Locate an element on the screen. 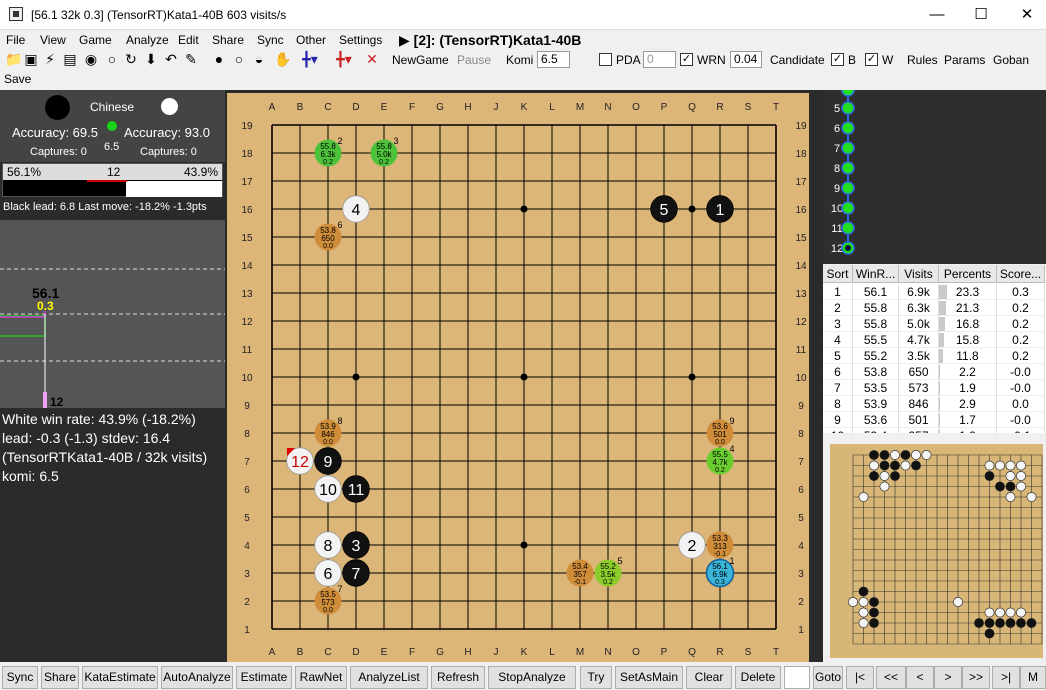 This screenshot has height=690, width=1046. close-icon: ✕ is located at coordinates (1027, 15).